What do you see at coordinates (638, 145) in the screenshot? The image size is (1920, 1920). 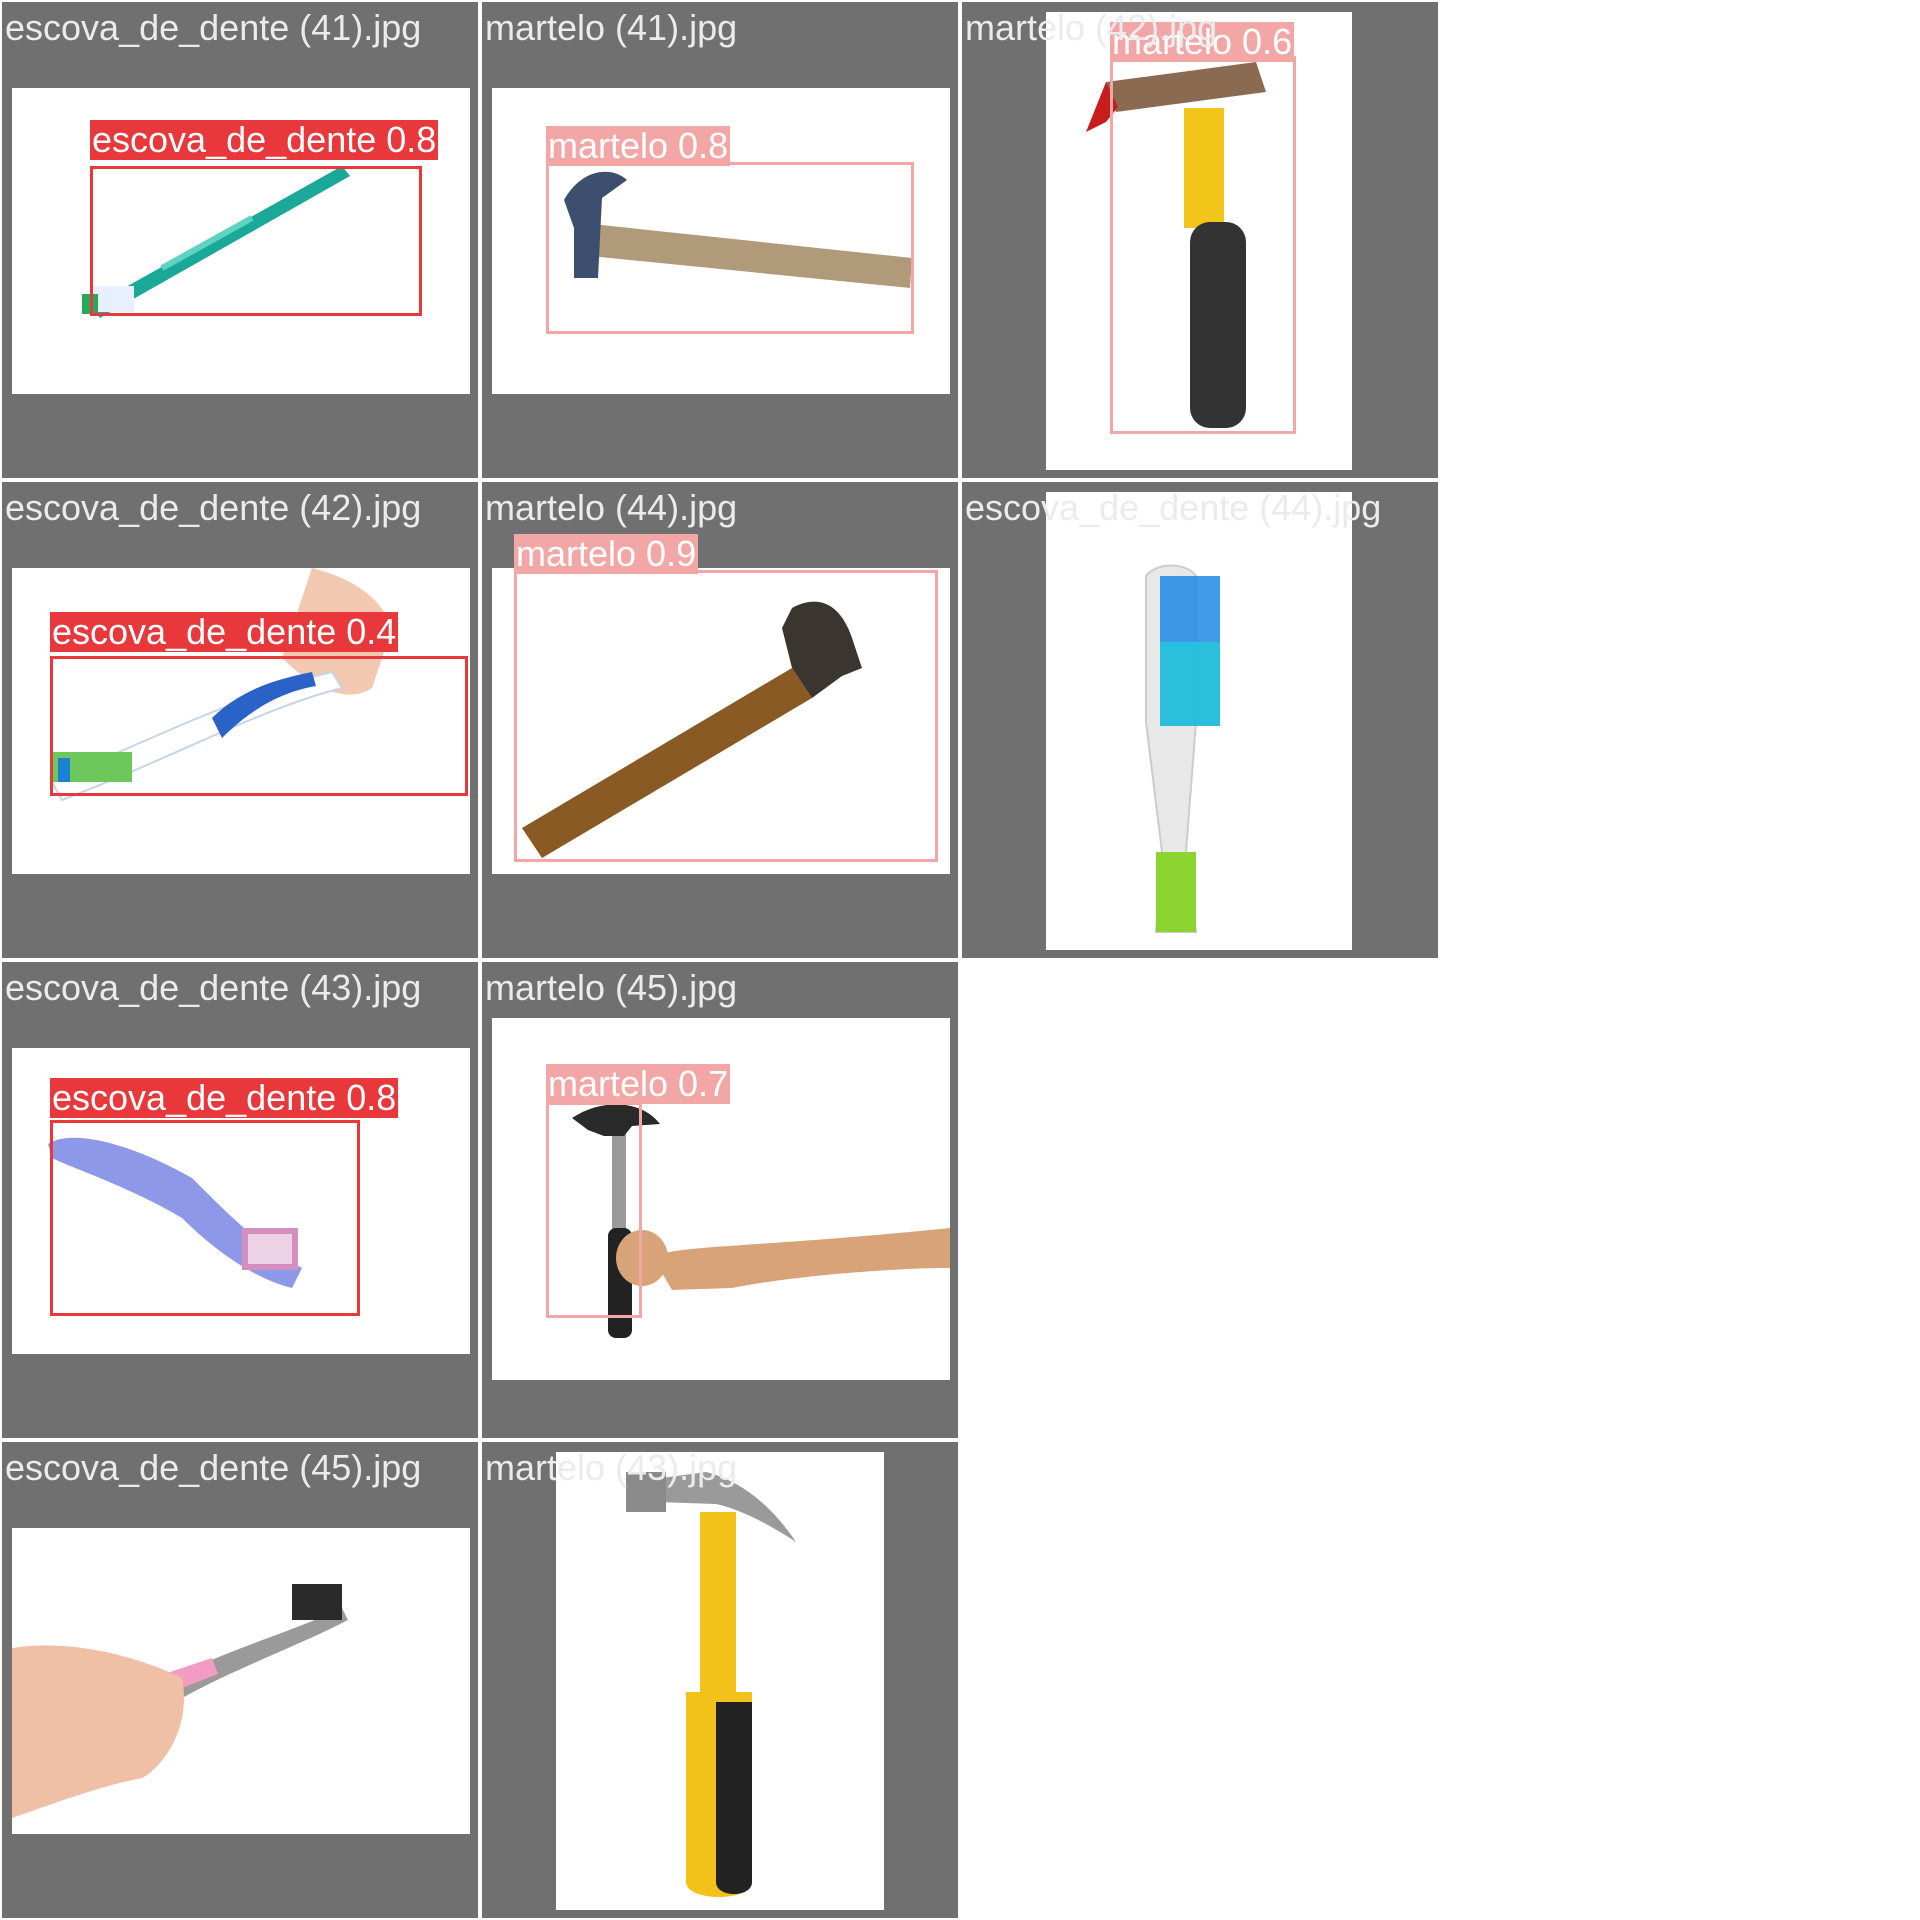 I see `detection-label: martelo 0.8` at bounding box center [638, 145].